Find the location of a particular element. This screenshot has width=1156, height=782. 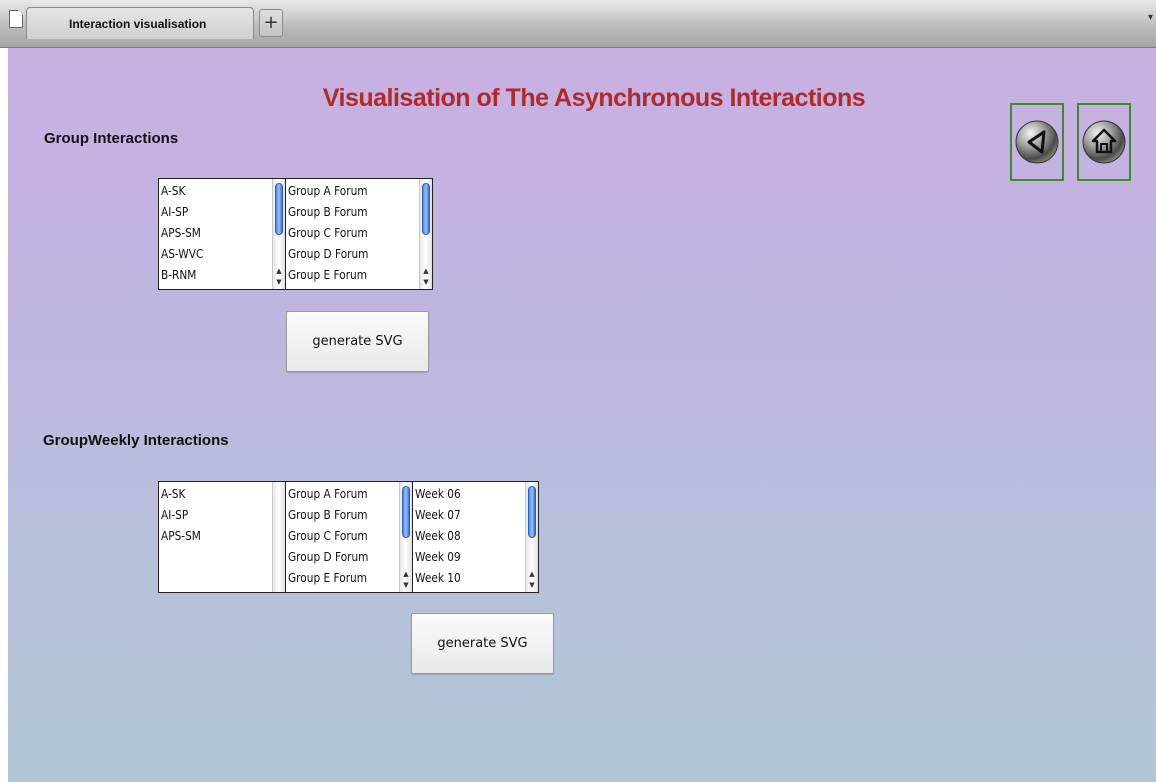

list-option: Week 07 is located at coordinates (469, 515).